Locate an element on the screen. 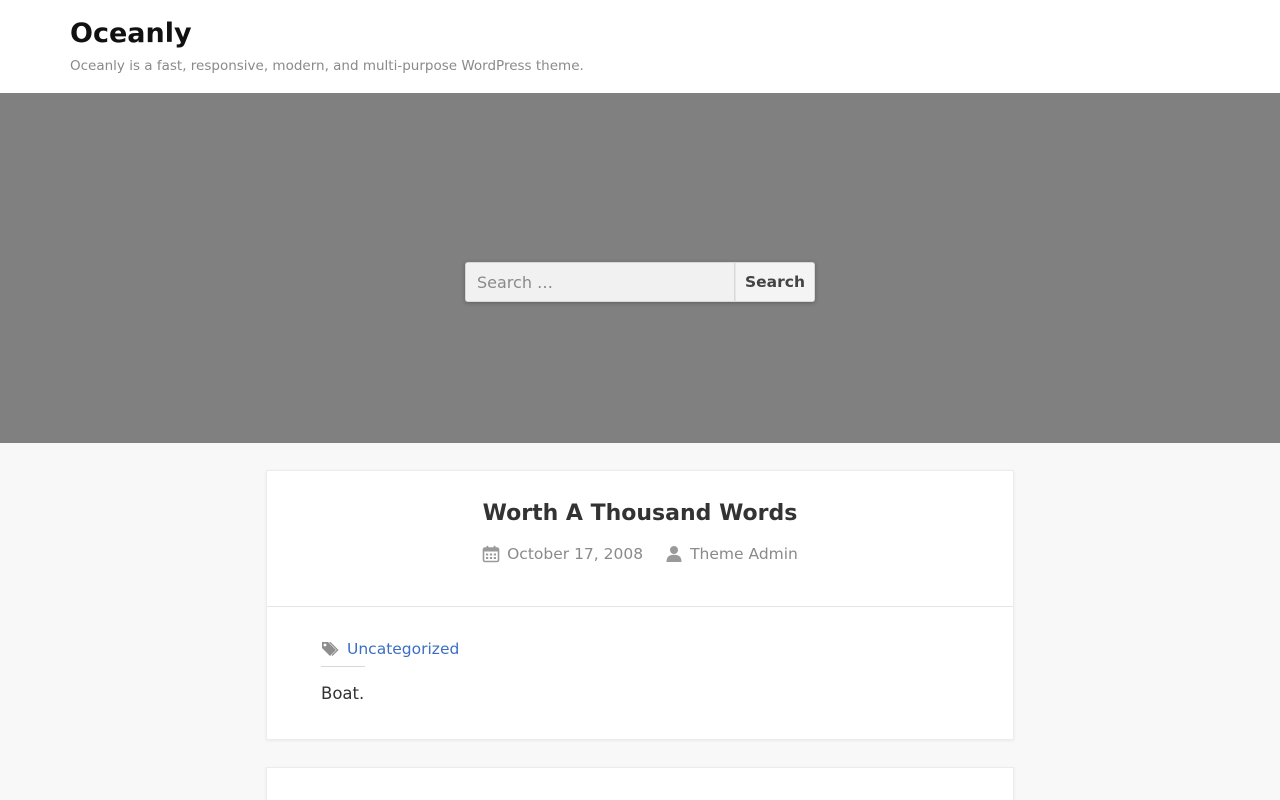  post-date: October 17, 2008 is located at coordinates (562, 554).